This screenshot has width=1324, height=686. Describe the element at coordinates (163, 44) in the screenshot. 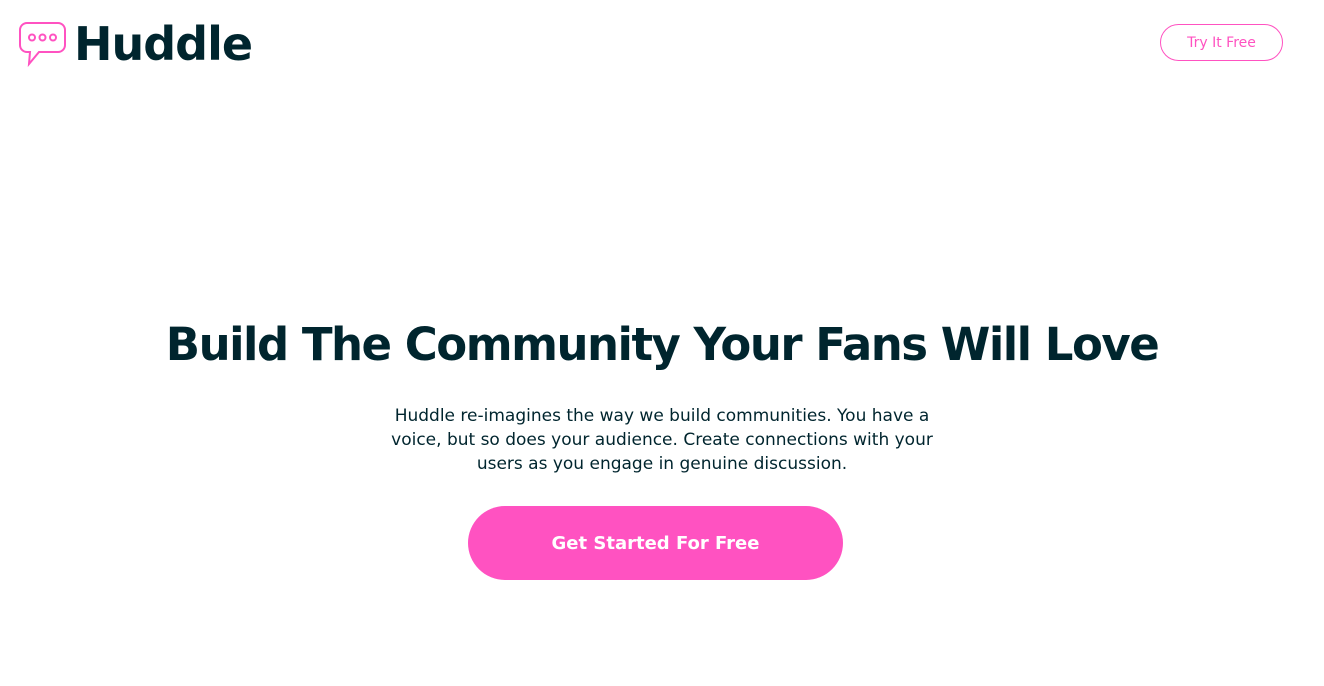

I see `logo-text: Huddle` at that location.